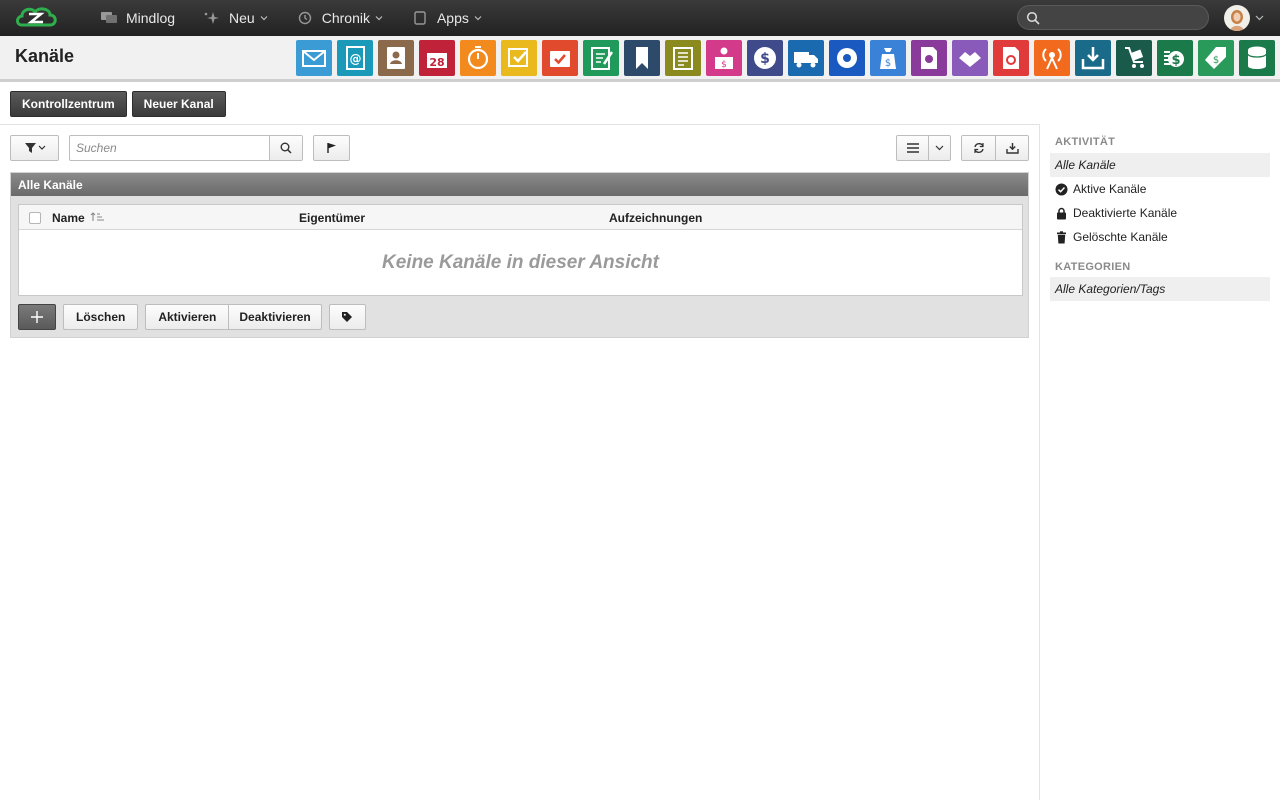 This screenshot has height=800, width=1280. Describe the element at coordinates (187, 317) in the screenshot. I see `activate-button: Aktivieren` at that location.